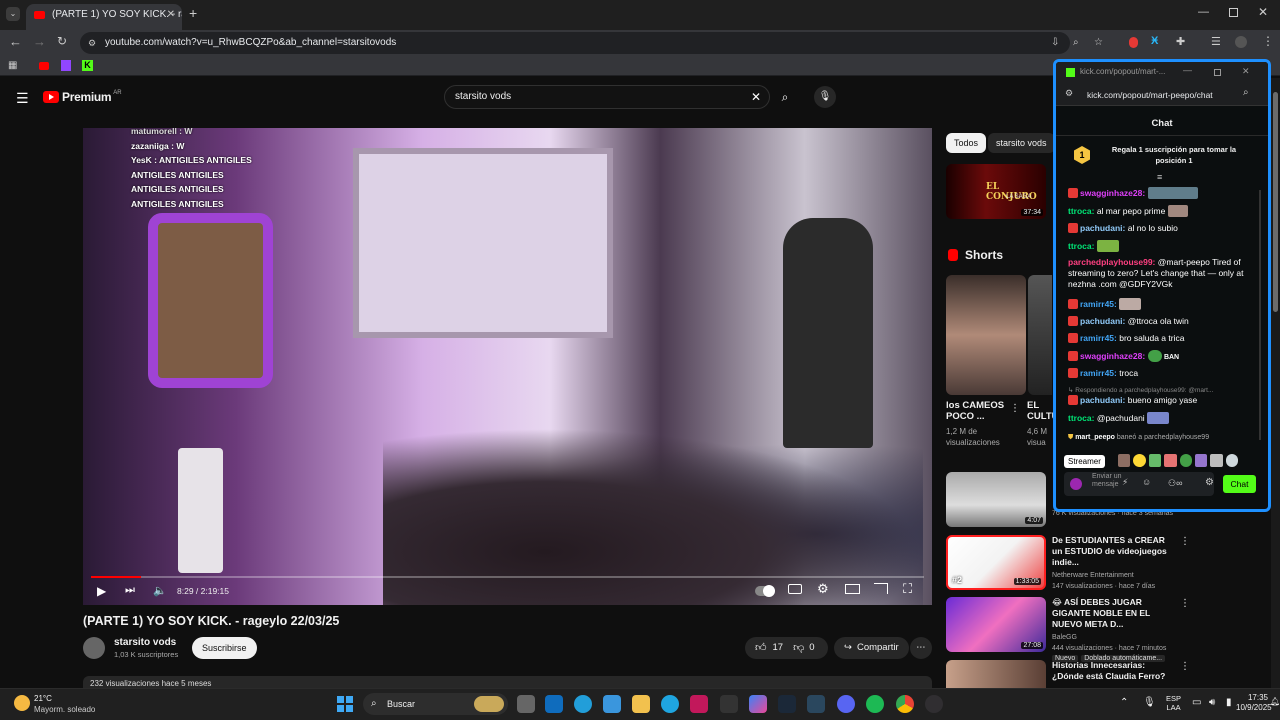 The width and height of the screenshot is (1280, 720). Describe the element at coordinates (785, 97) in the screenshot. I see `search-button: ⌕` at that location.